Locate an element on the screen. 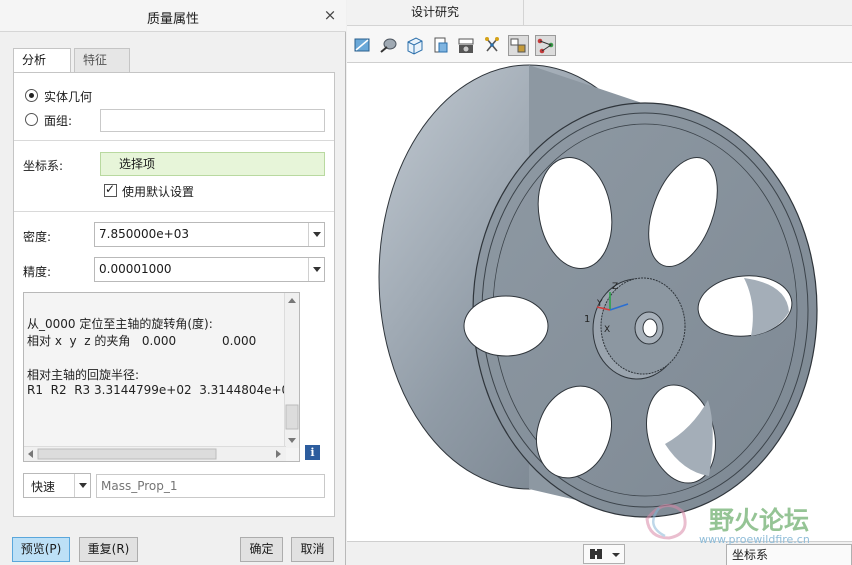  csys-label-y: Y is located at coordinates (599, 304).